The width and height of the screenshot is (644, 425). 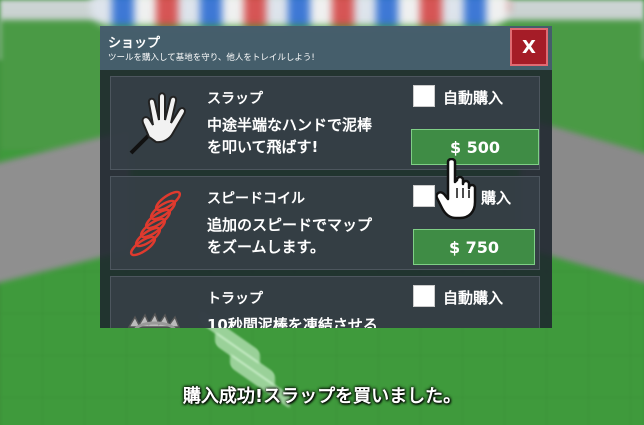 I want to click on item-description: 追加のスピードでマップ をズームします。, so click(x=307, y=236).